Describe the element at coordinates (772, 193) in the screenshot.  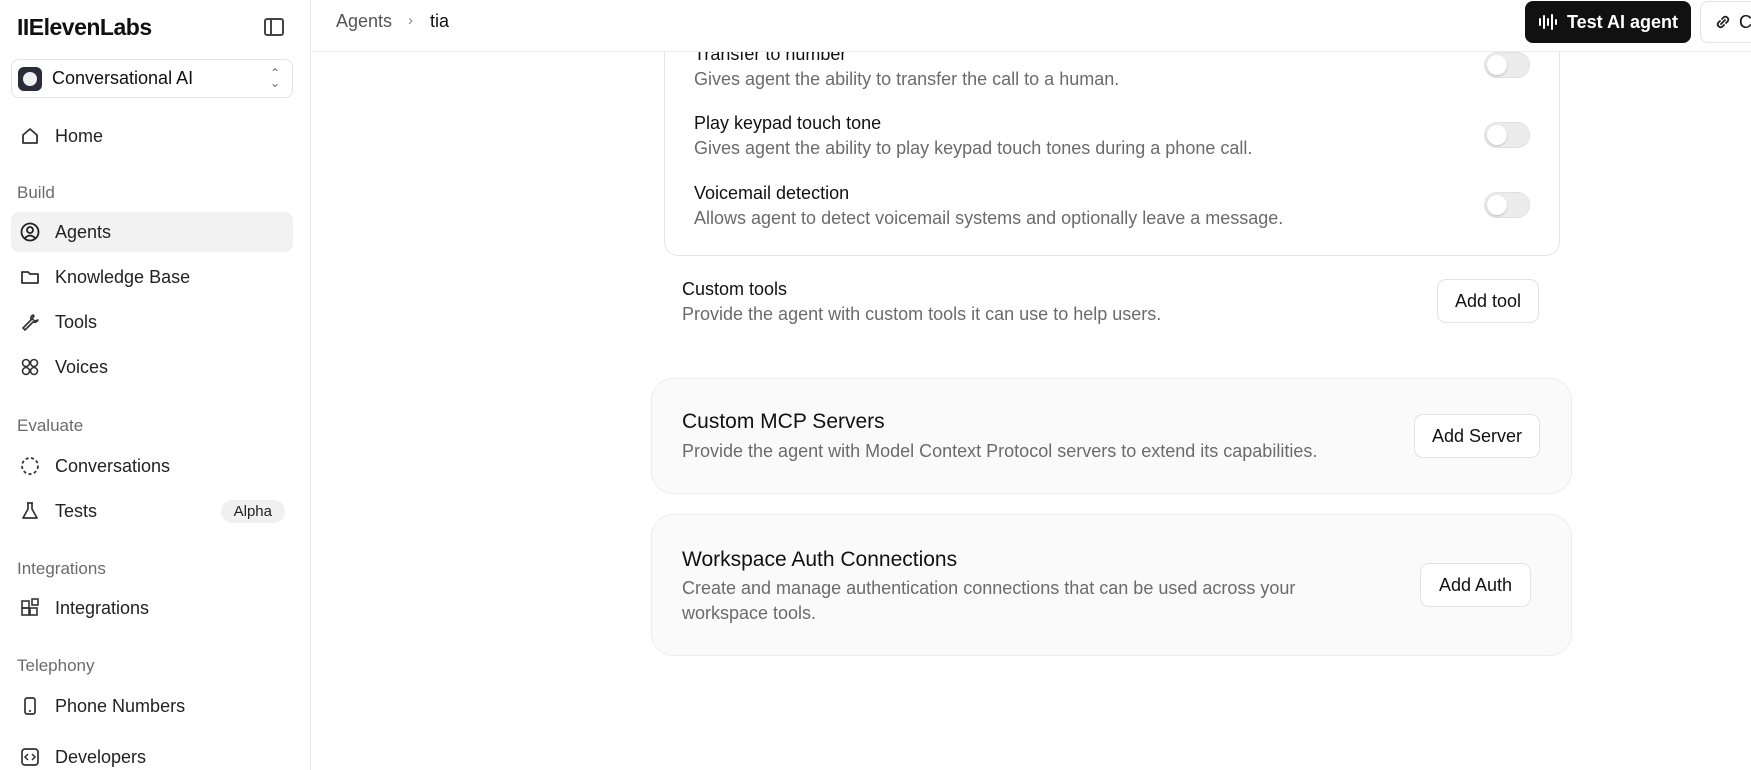
I see `tool-title: Voicemail detection` at that location.